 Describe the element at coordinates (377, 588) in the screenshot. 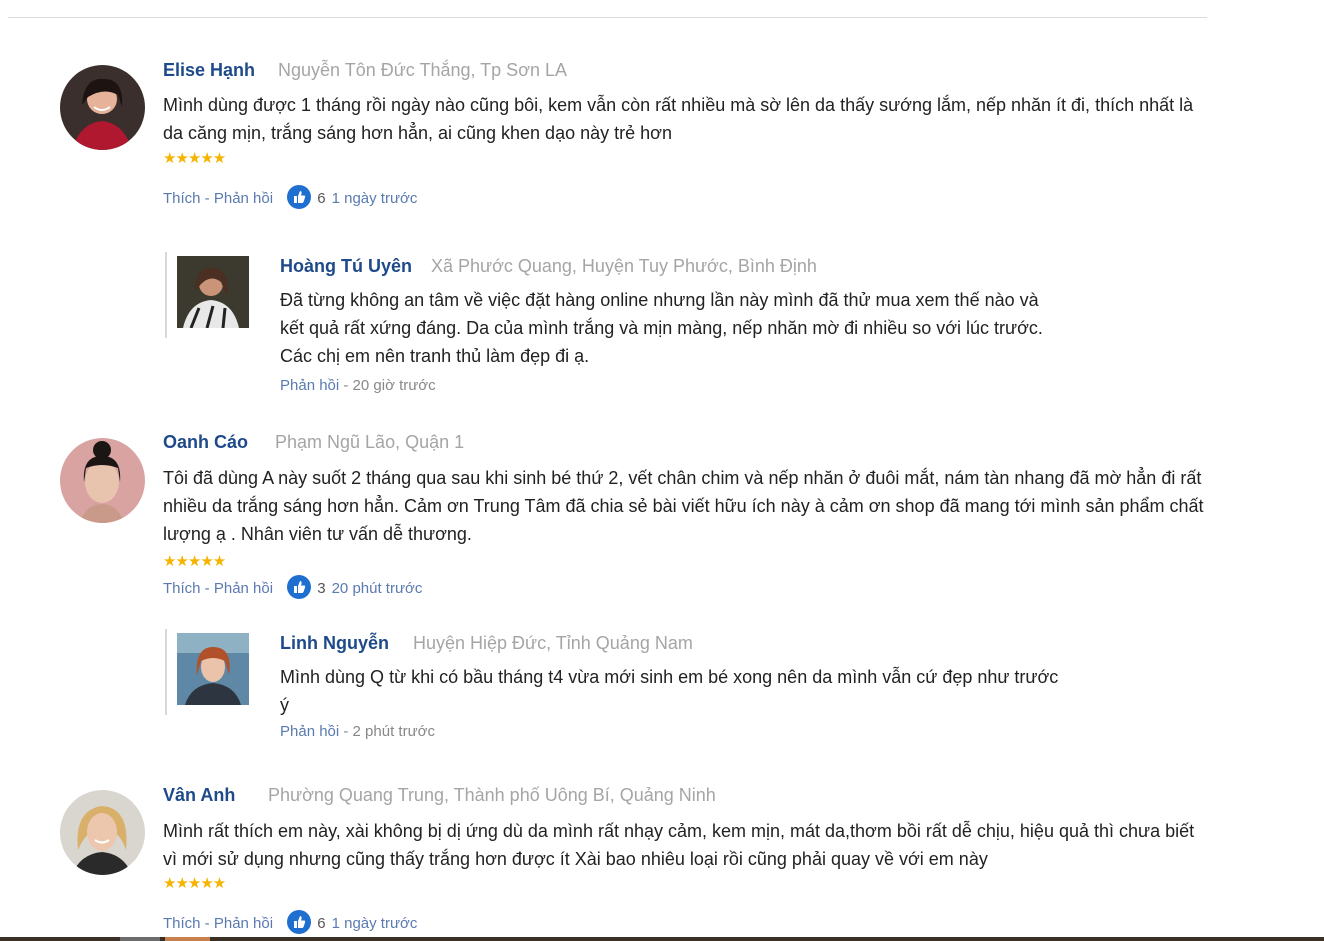

I see `comment-time: 20 phút trước` at that location.